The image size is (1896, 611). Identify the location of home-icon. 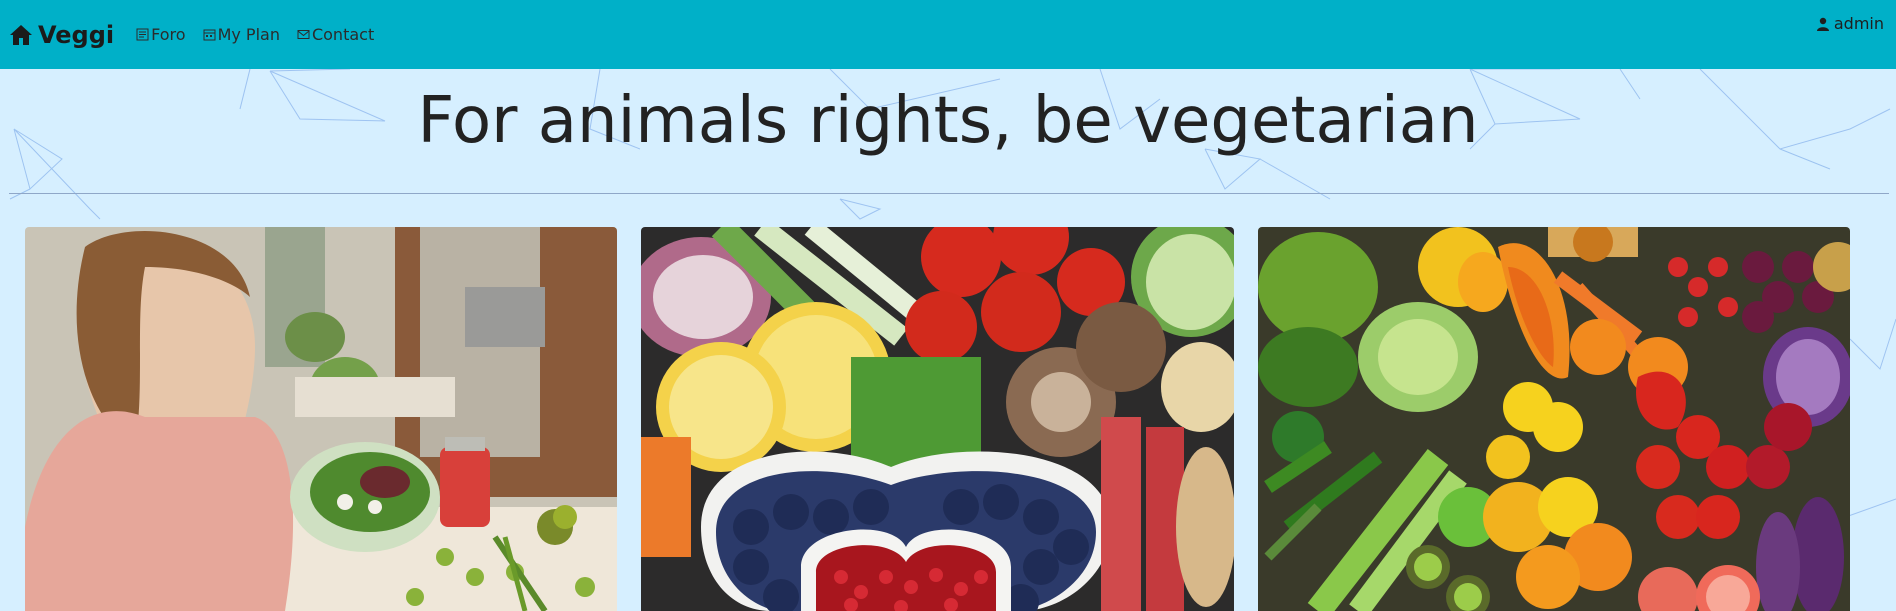
(21, 34).